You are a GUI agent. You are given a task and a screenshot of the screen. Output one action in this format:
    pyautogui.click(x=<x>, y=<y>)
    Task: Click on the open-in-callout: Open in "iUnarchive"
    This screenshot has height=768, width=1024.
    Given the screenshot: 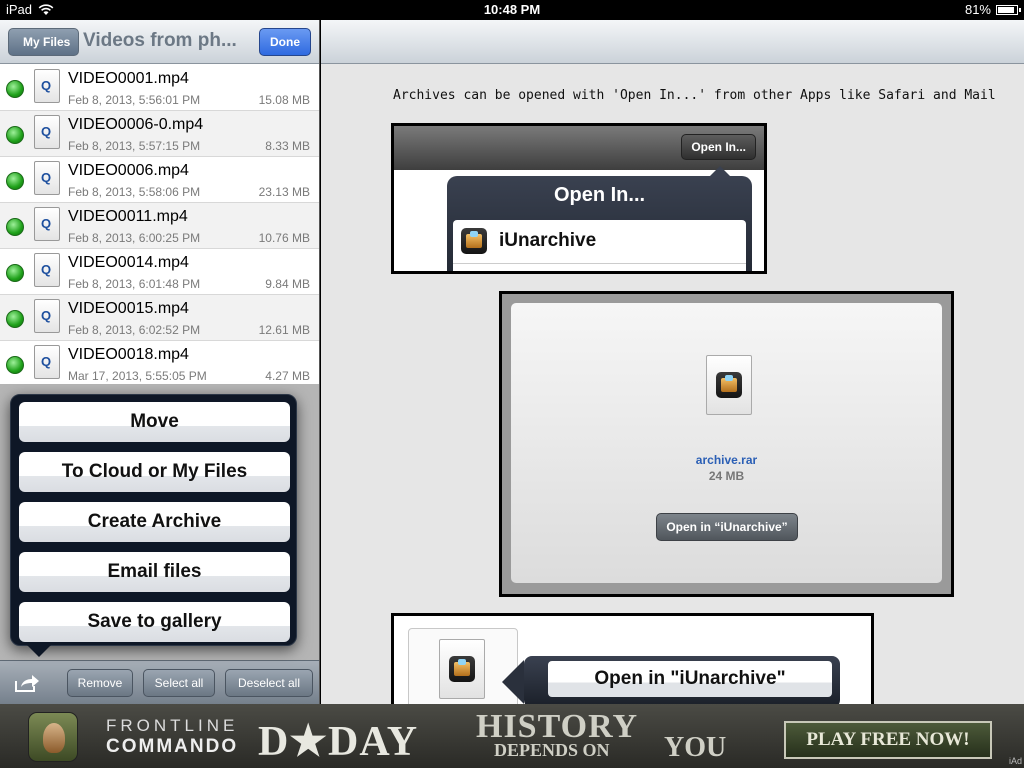 What is the action you would take?
    pyautogui.click(x=671, y=680)
    